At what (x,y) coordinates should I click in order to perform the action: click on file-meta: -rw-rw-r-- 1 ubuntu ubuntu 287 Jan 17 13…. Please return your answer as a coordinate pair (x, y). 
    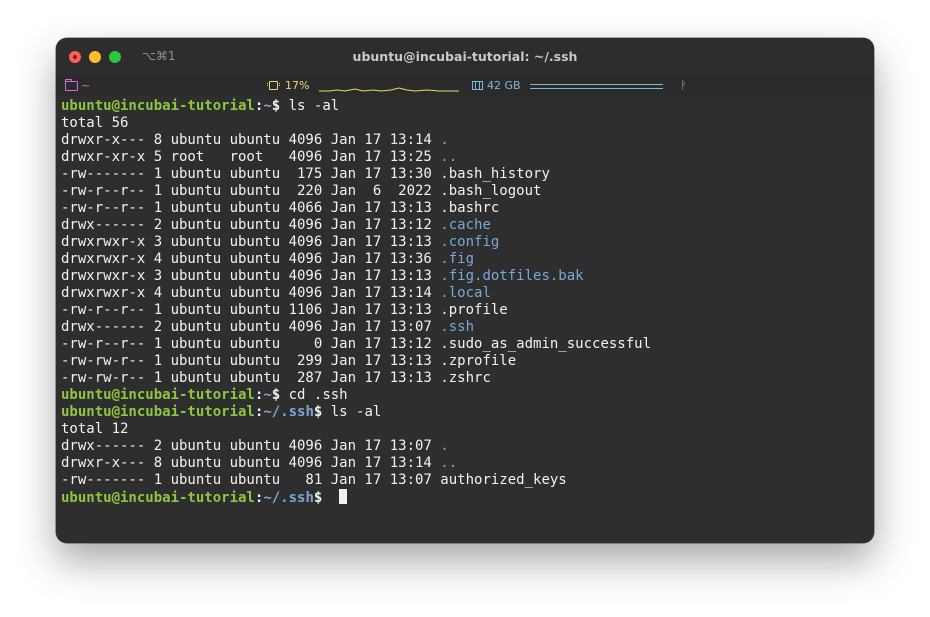
    Looking at the image, I should click on (251, 378).